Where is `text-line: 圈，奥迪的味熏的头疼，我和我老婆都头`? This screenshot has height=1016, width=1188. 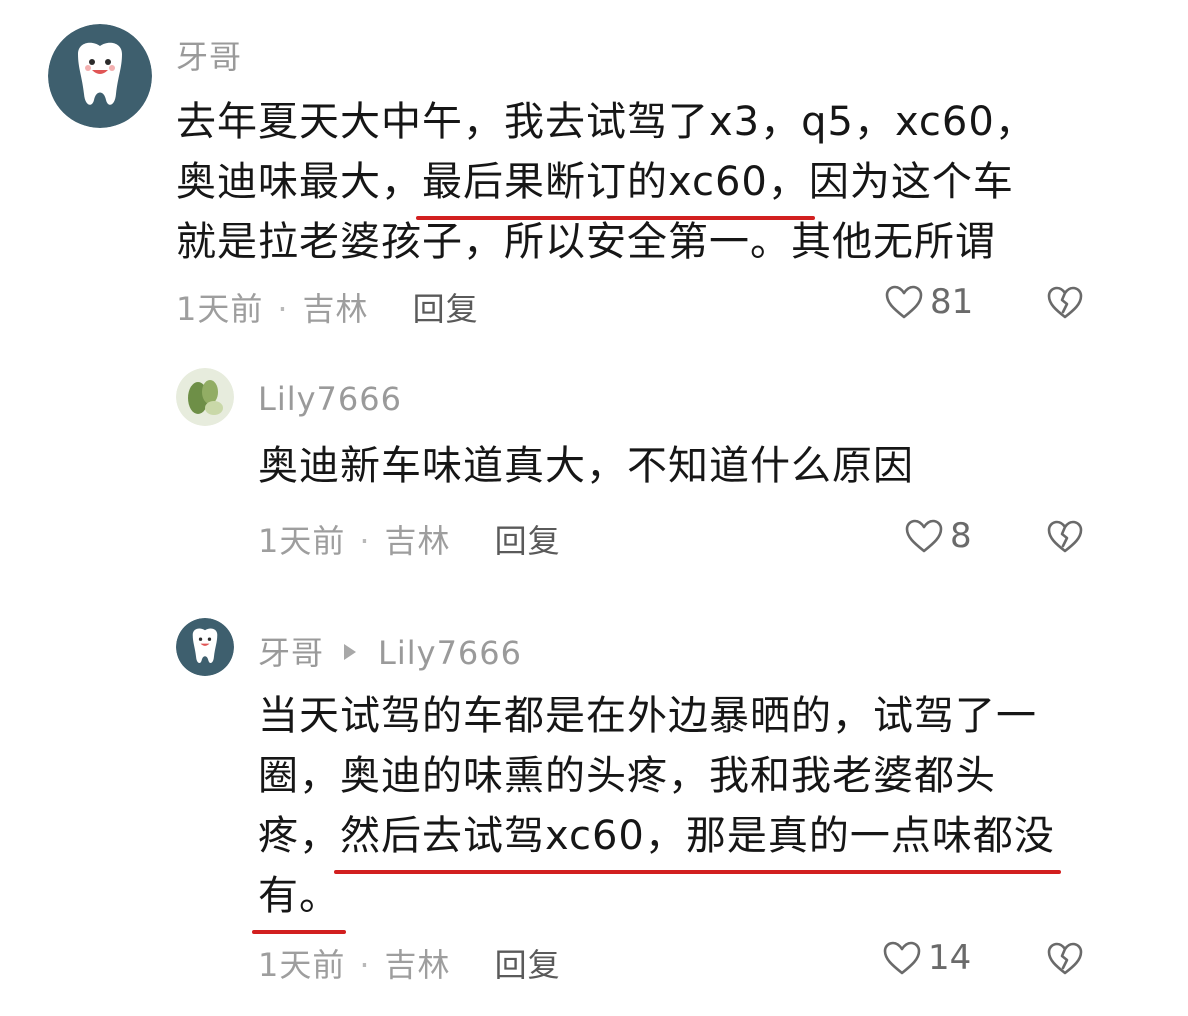 text-line: 圈，奥迪的味熏的头疼，我和我老婆都头 is located at coordinates (656, 776).